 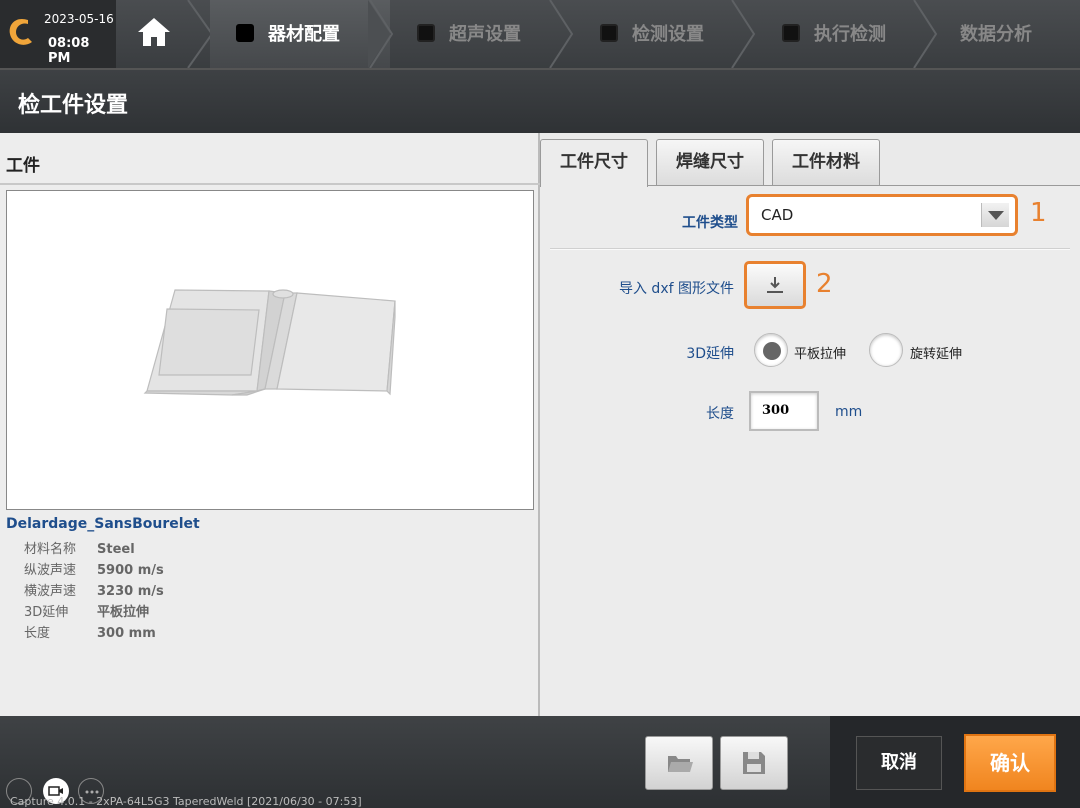 What do you see at coordinates (720, 414) in the screenshot?
I see `length-label: 长度` at bounding box center [720, 414].